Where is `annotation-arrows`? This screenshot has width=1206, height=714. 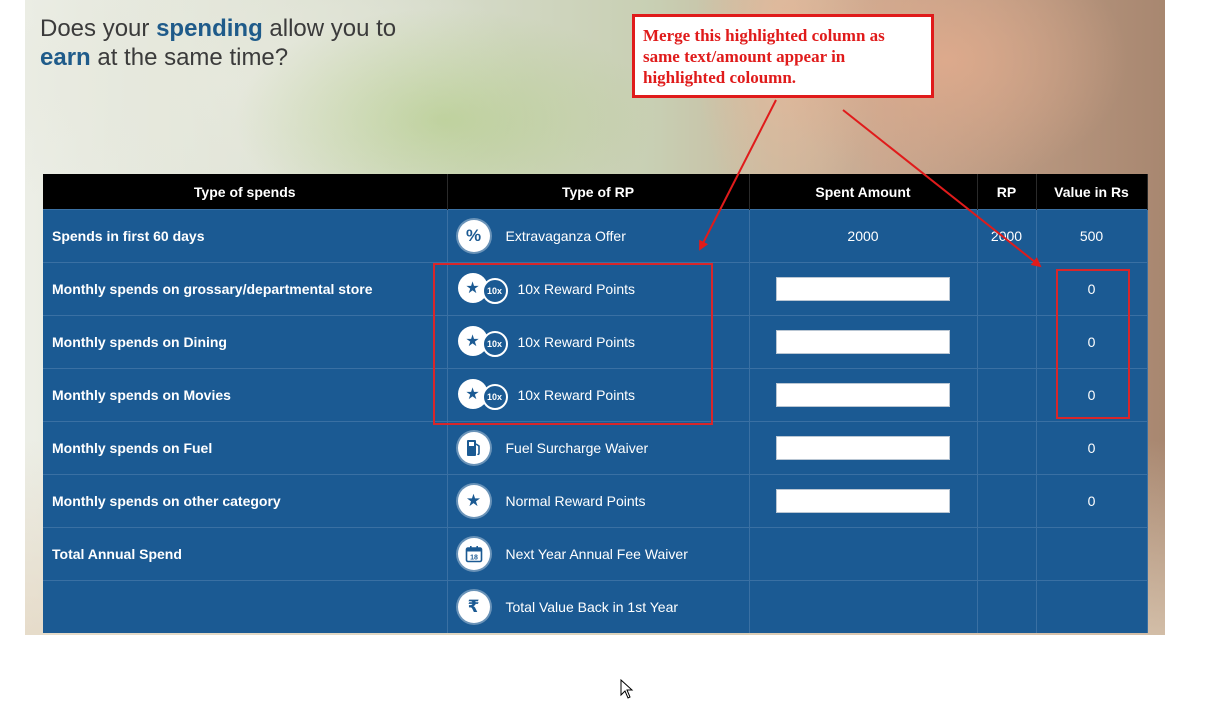
annotation-arrows is located at coordinates (870, 183).